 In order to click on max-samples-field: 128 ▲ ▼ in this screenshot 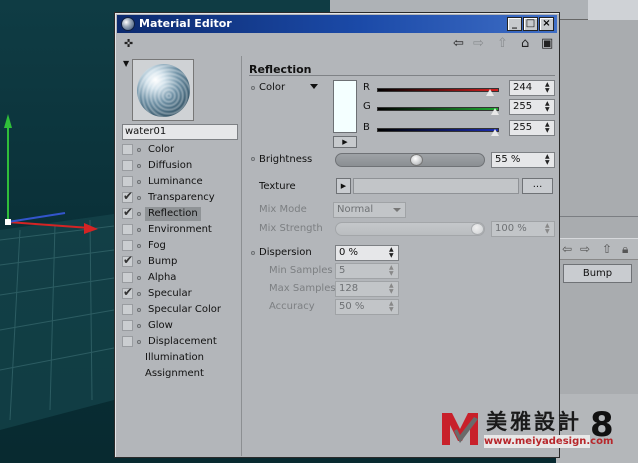, I will do `click(367, 289)`.